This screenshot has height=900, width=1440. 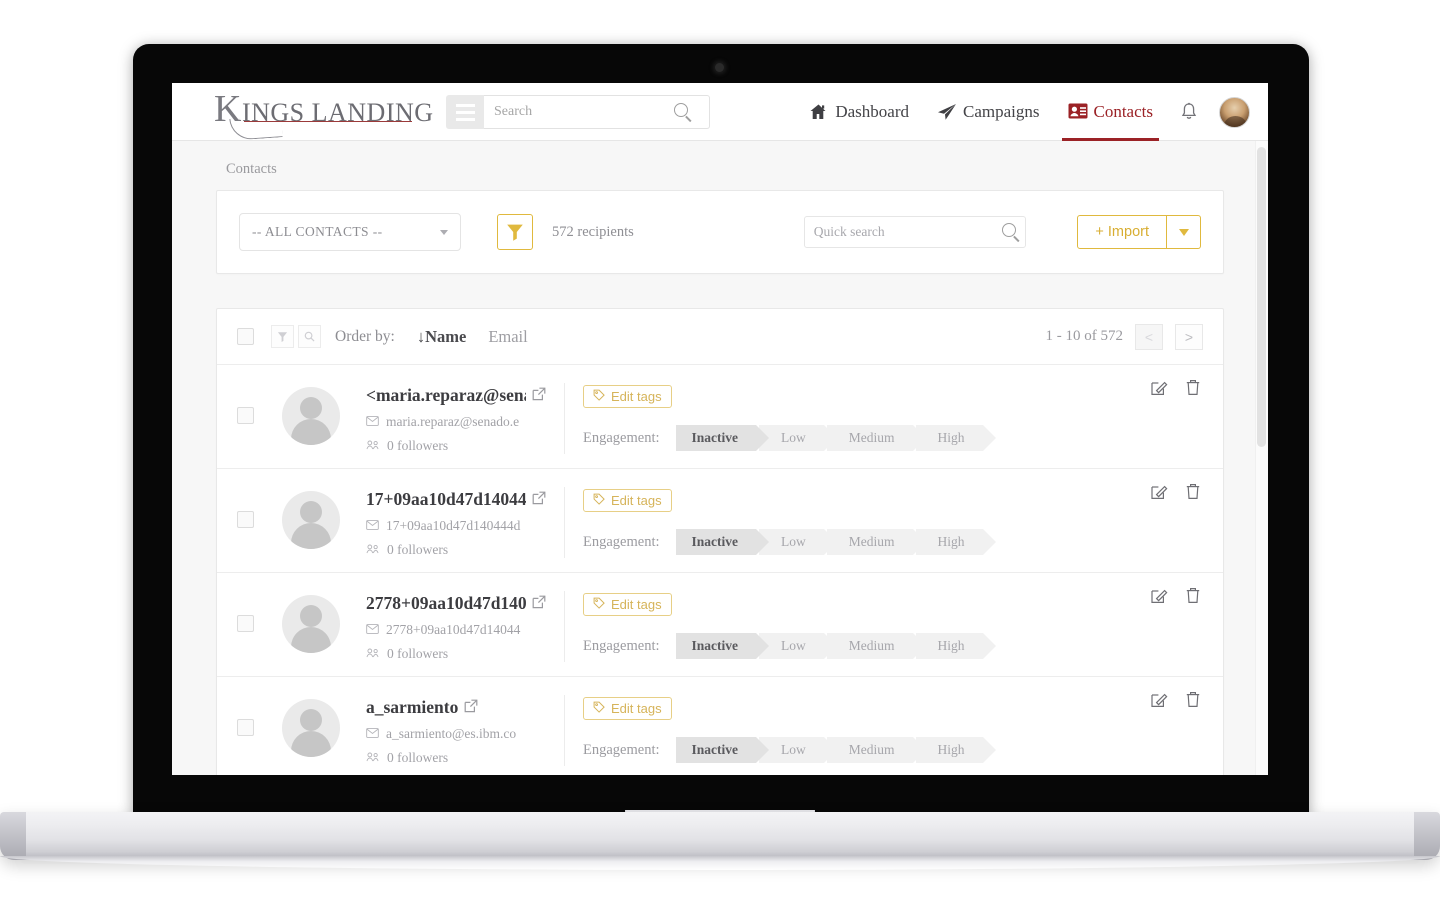 What do you see at coordinates (446, 395) in the screenshot?
I see `contact-name-text: <maria.reparaz@senad` at bounding box center [446, 395].